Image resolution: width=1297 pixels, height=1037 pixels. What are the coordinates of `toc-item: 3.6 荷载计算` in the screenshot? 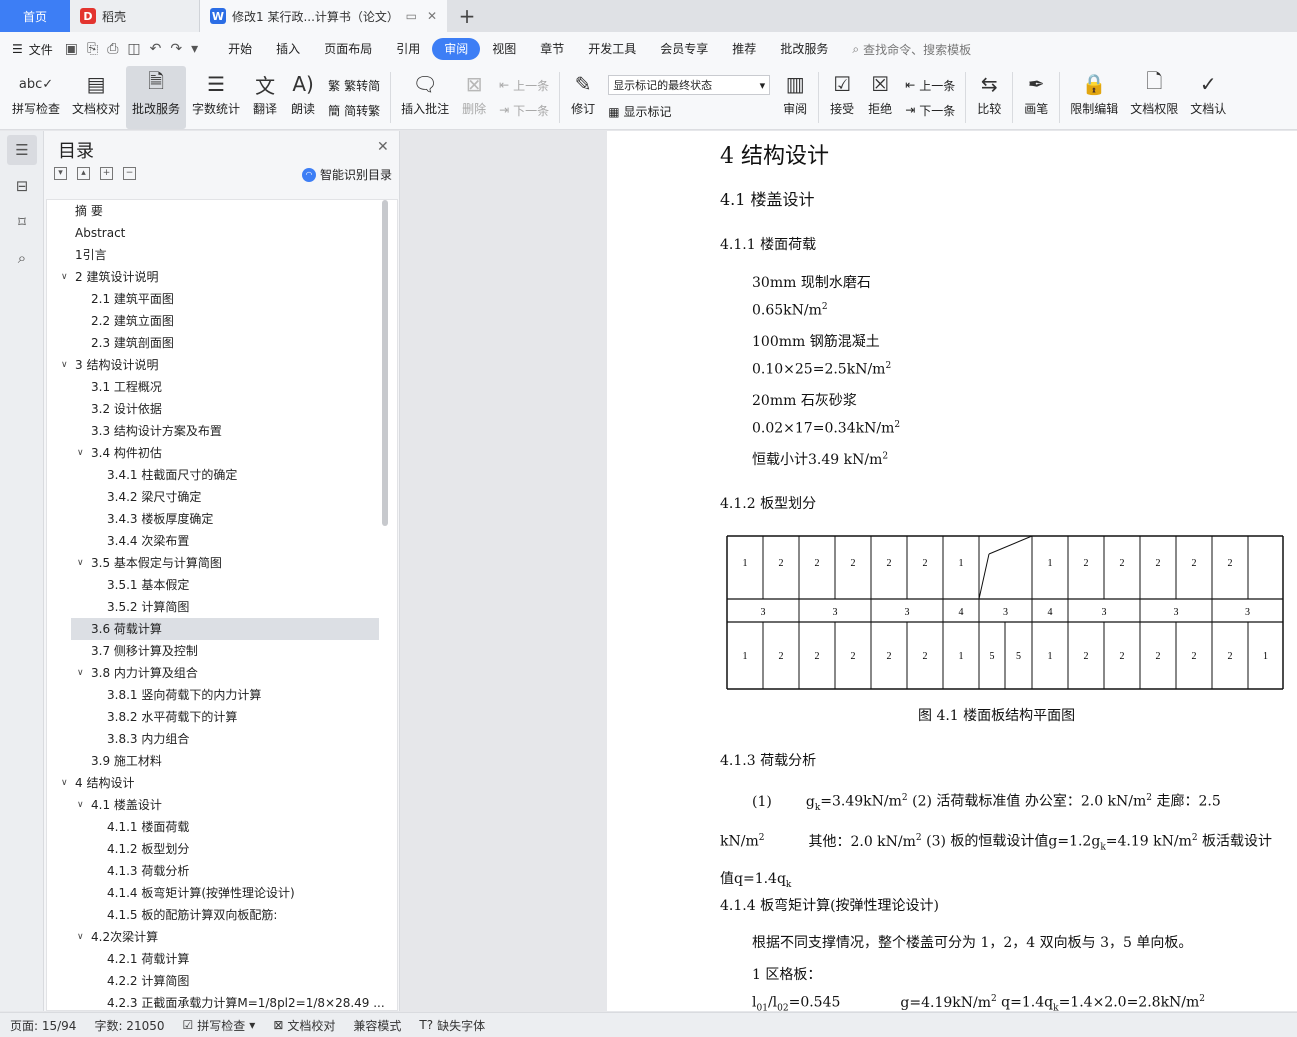 It's located at (225, 629).